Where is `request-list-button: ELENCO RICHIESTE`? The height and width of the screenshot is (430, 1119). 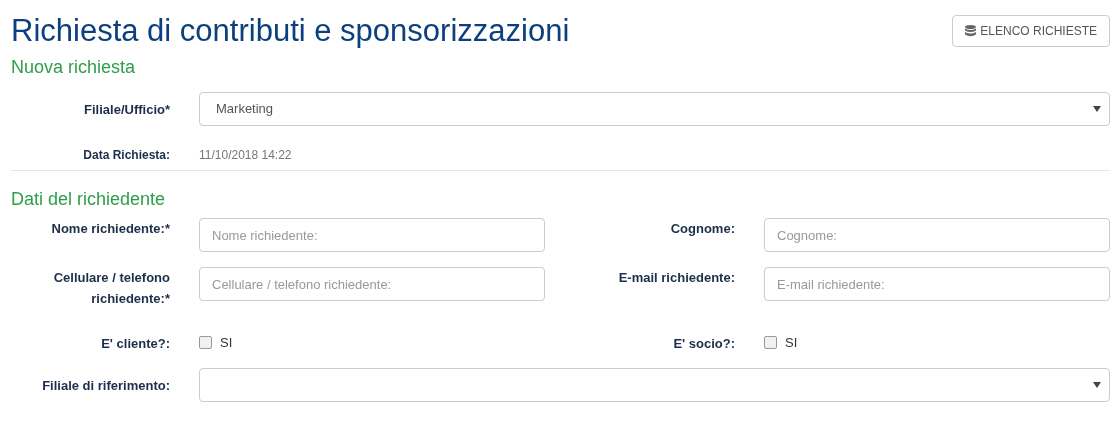
request-list-button: ELENCO RICHIESTE is located at coordinates (1031, 31).